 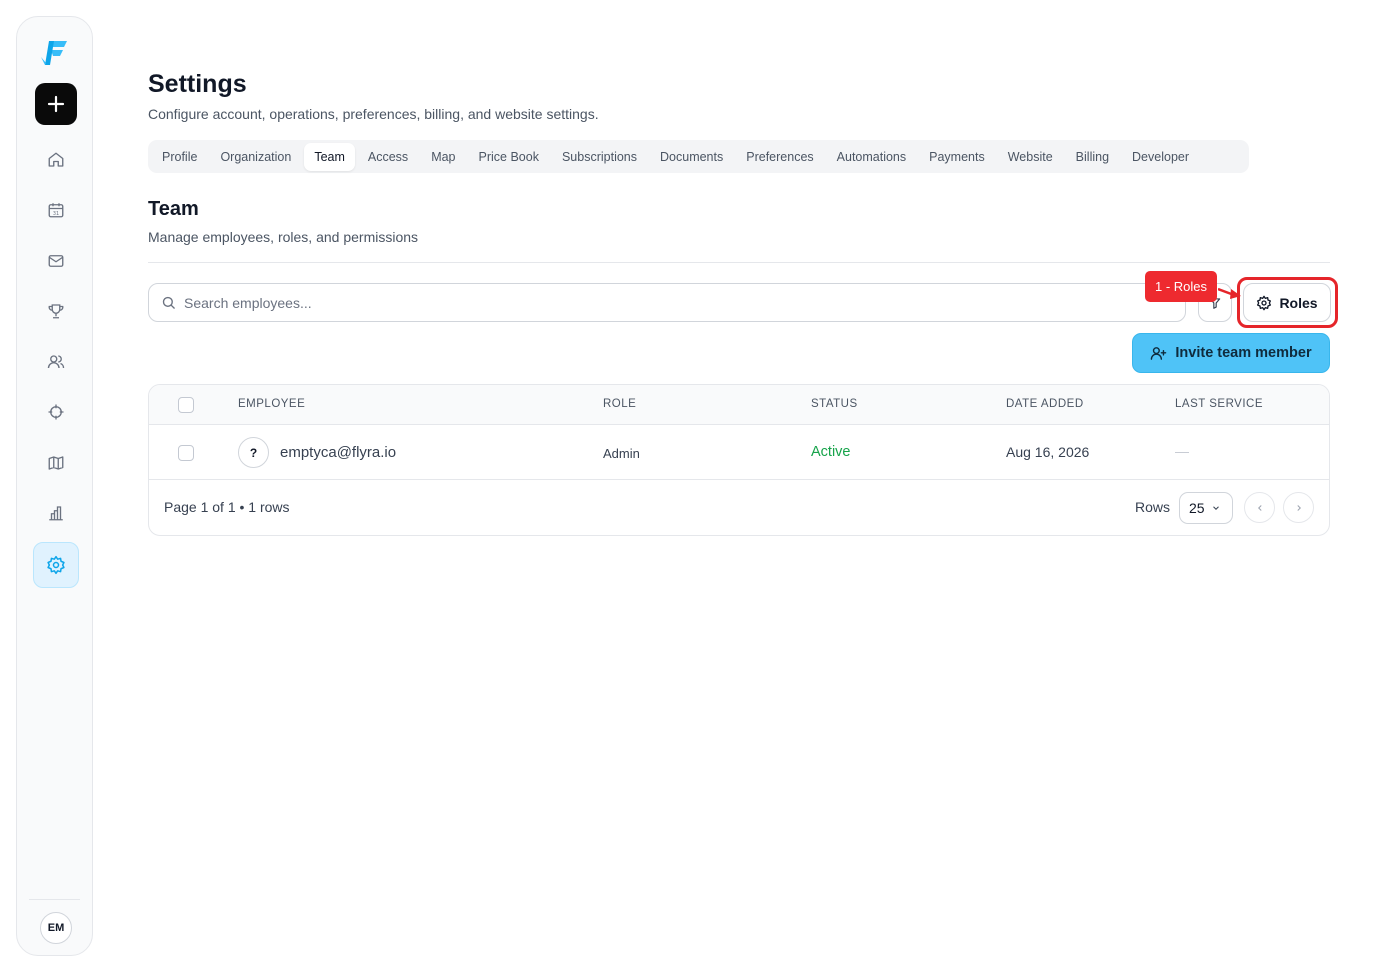 What do you see at coordinates (338, 452) in the screenshot?
I see `employee-email: emptyca@flyra.io` at bounding box center [338, 452].